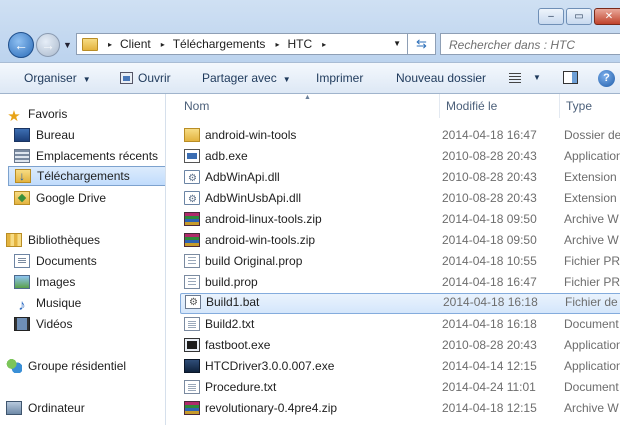 This screenshot has height=425, width=620. Describe the element at coordinates (592, 177) in the screenshot. I see `file-type-cell: Extension de` at that location.